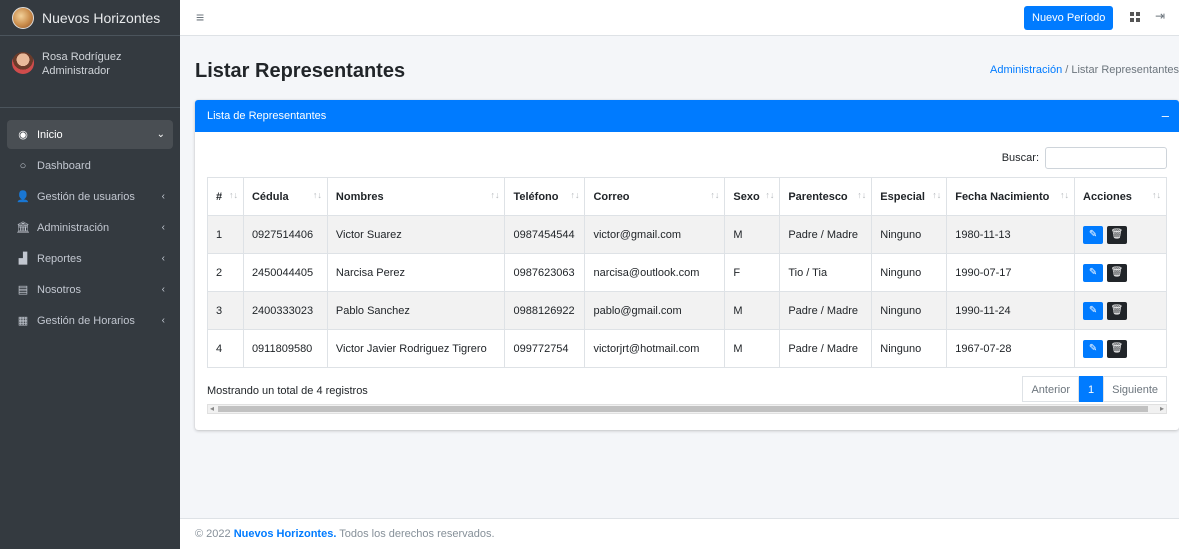 The image size is (1179, 549). What do you see at coordinates (90, 227) in the screenshot?
I see `sidebar-item-administracion: 🏛 Administración ‹` at bounding box center [90, 227].